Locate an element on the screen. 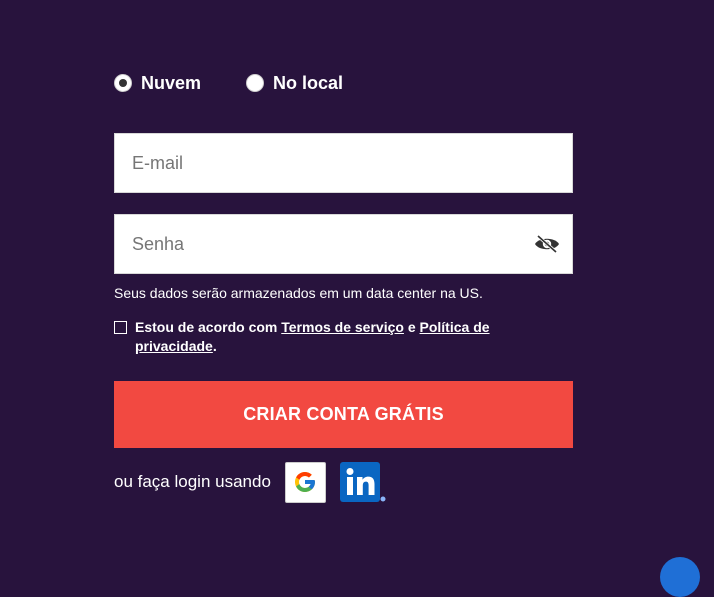 This screenshot has height=597, width=714. radio-on-premise is located at coordinates (255, 83).